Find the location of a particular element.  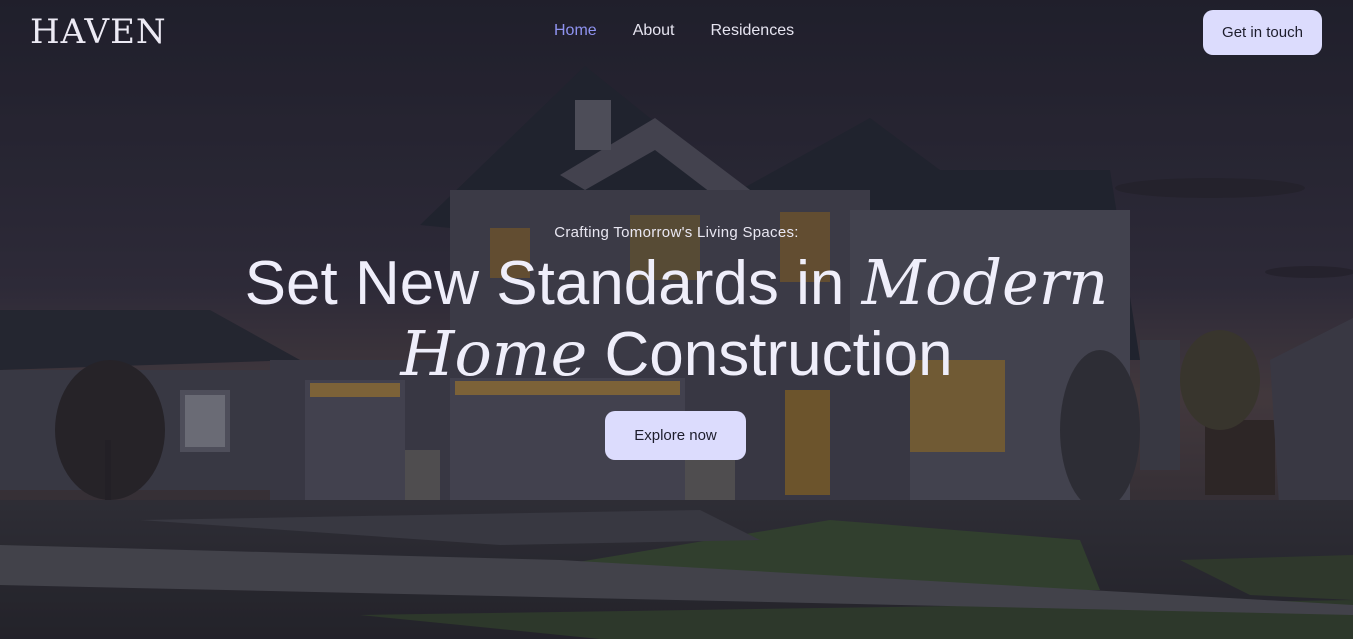

headline-text-2: Construction is located at coordinates (770, 354).